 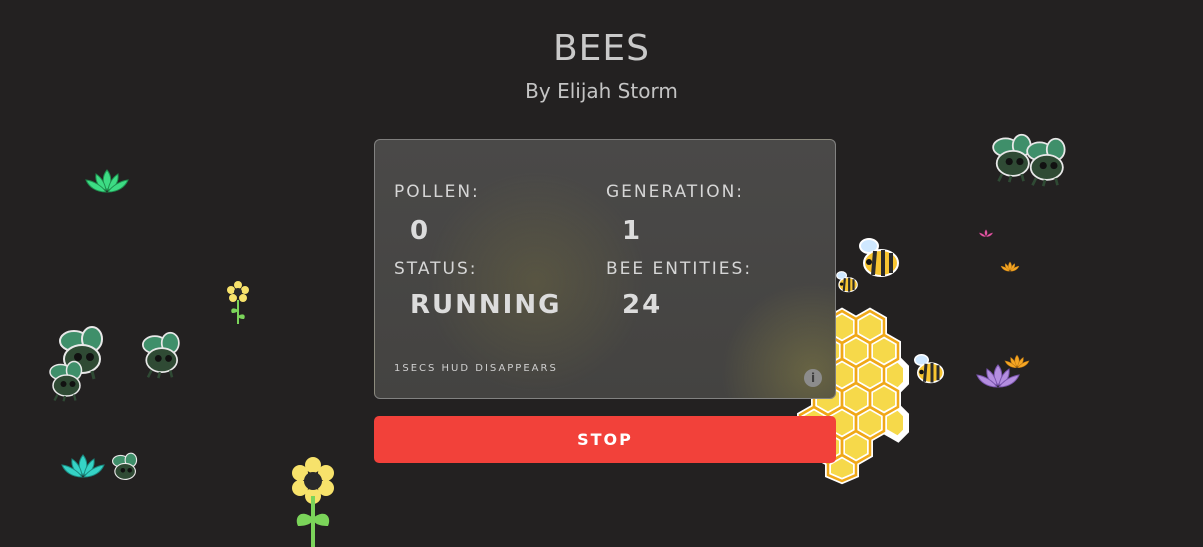 What do you see at coordinates (642, 305) in the screenshot?
I see `bee-entities-value: 24` at bounding box center [642, 305].